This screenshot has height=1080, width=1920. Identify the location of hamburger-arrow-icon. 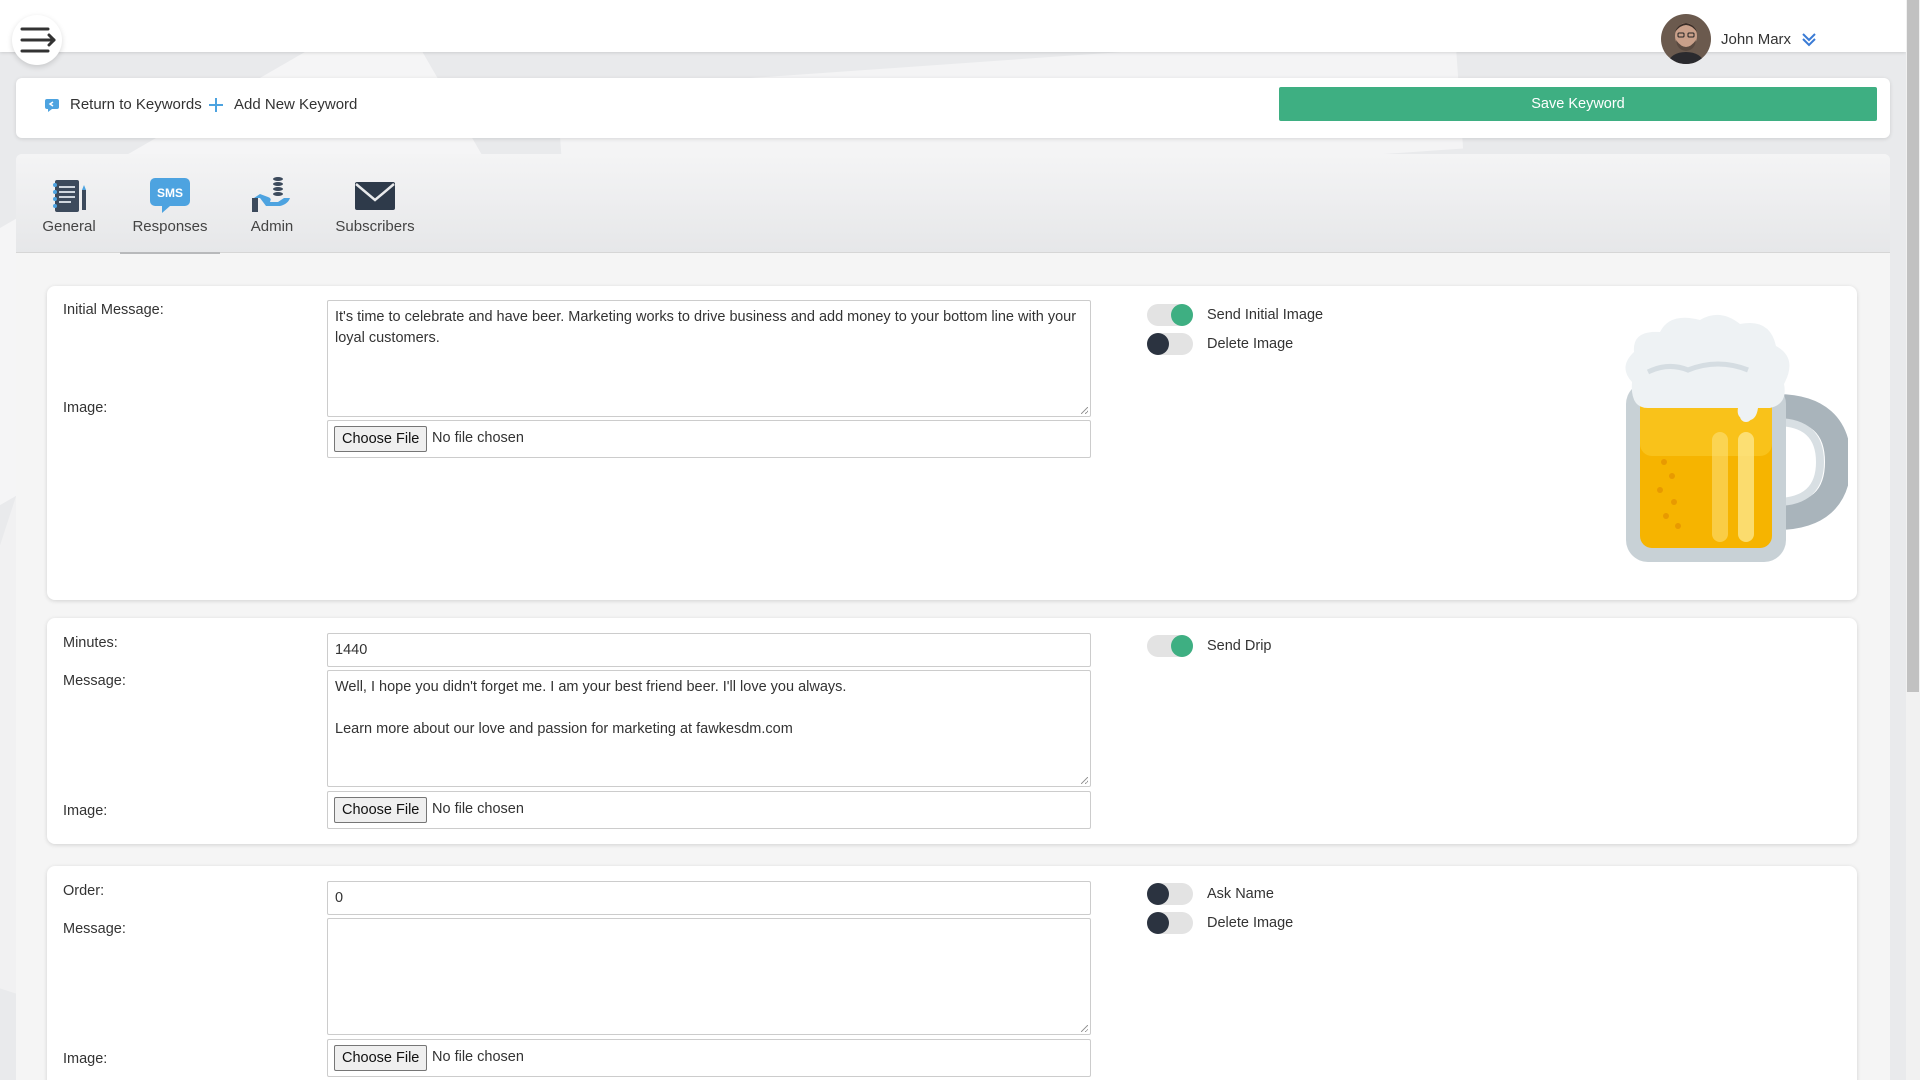
(38, 40).